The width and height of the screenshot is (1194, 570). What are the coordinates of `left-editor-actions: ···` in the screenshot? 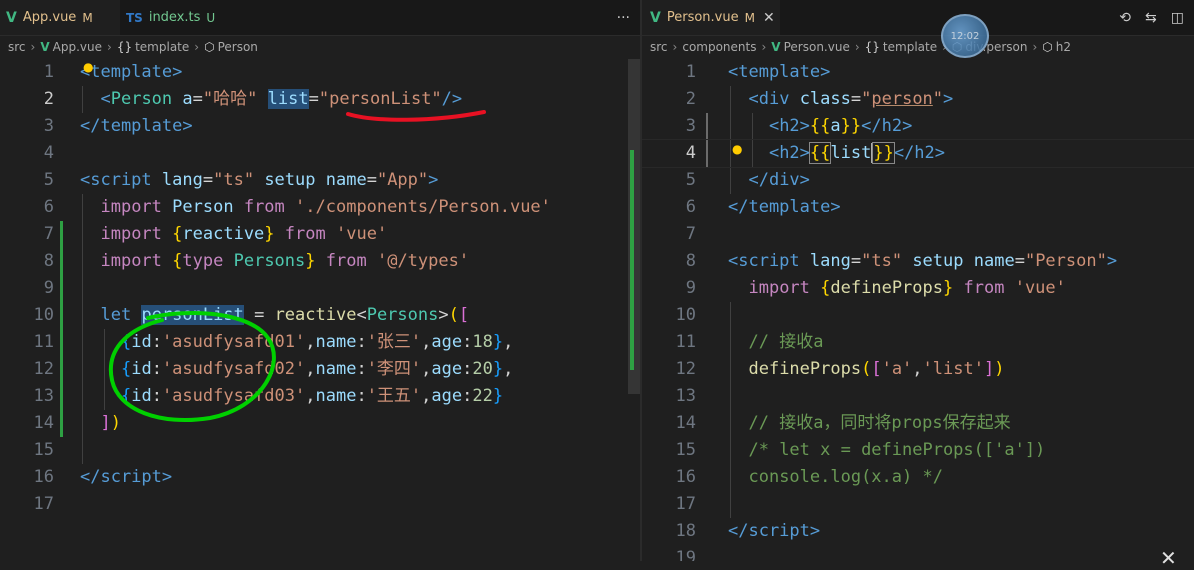 It's located at (623, 17).